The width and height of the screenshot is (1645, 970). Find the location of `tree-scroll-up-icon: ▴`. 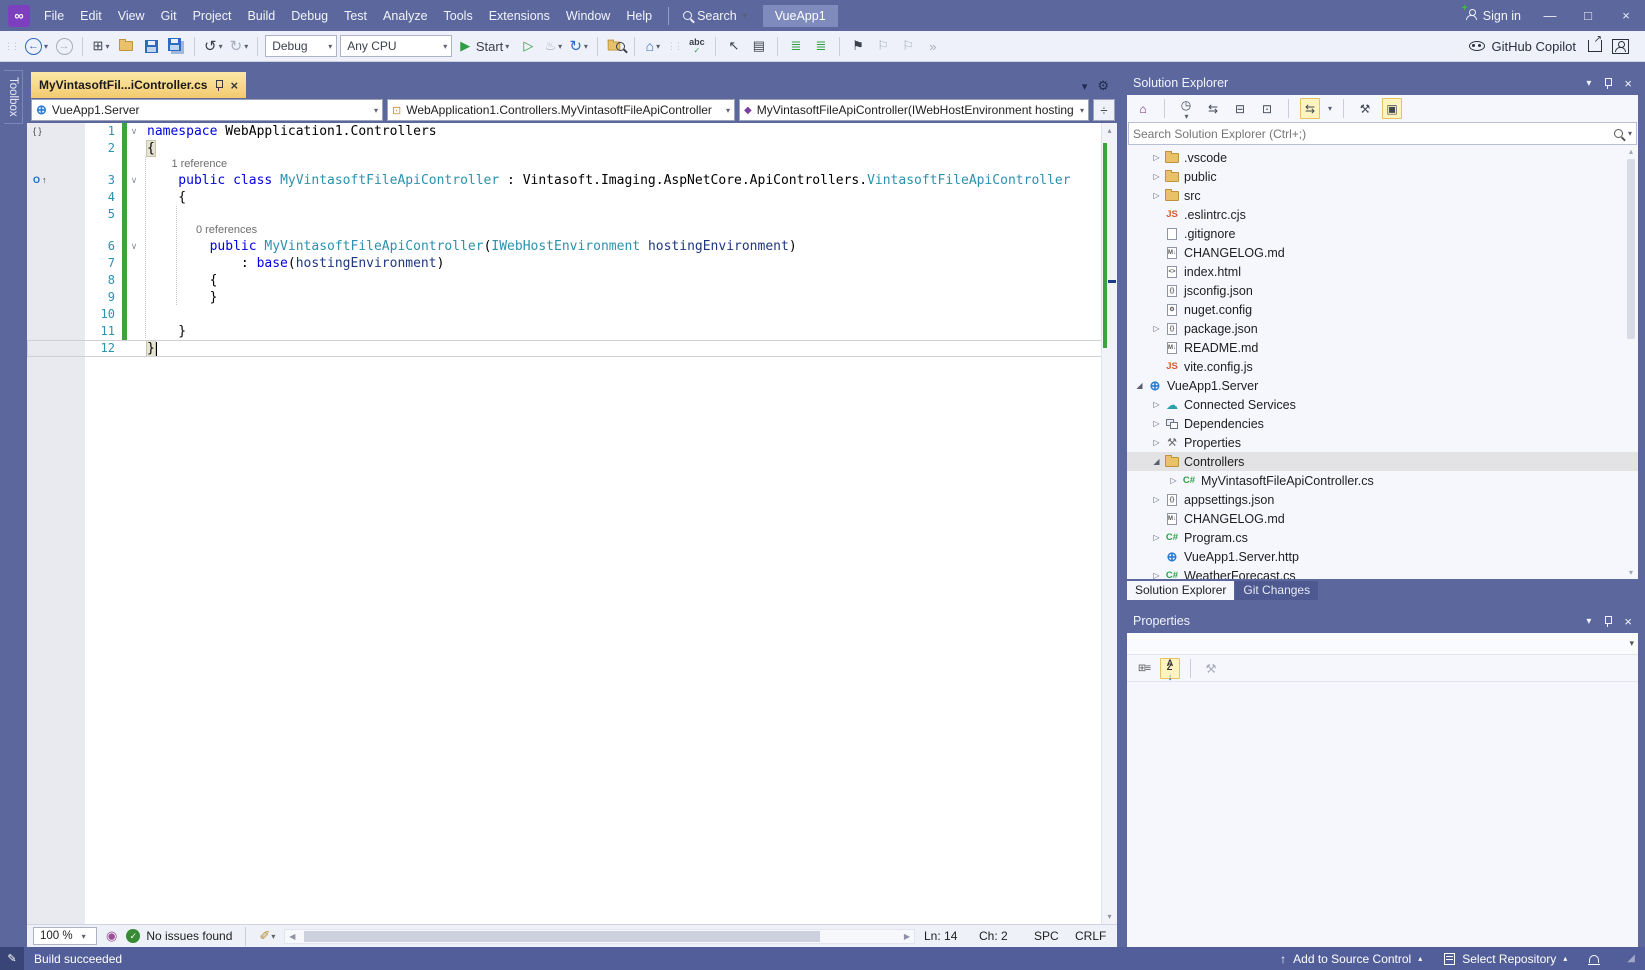

tree-scroll-up-icon: ▴ is located at coordinates (1631, 151).